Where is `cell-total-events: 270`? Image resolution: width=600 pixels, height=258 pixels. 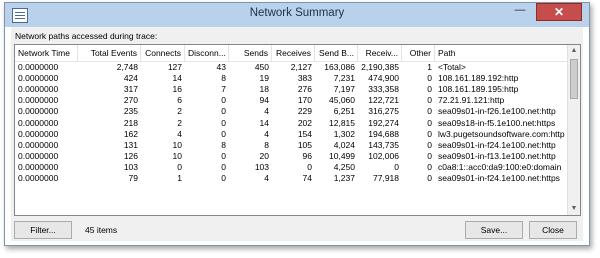
cell-total-events: 270 is located at coordinates (130, 100).